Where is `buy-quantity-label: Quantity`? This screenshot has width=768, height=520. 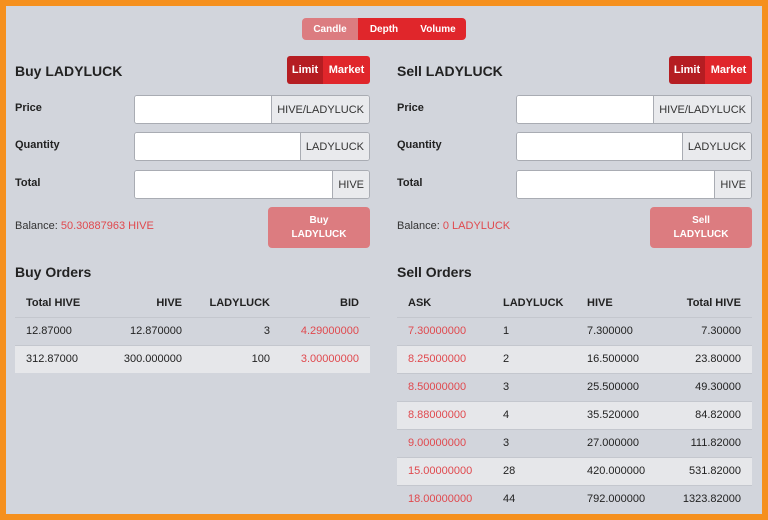 buy-quantity-label: Quantity is located at coordinates (37, 145).